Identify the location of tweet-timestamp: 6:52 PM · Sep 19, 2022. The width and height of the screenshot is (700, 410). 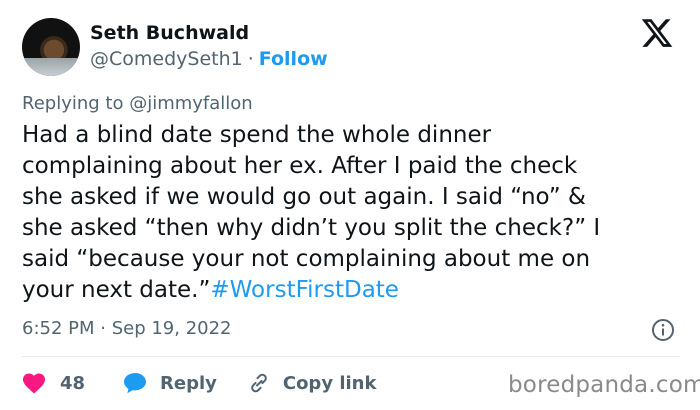
(127, 328).